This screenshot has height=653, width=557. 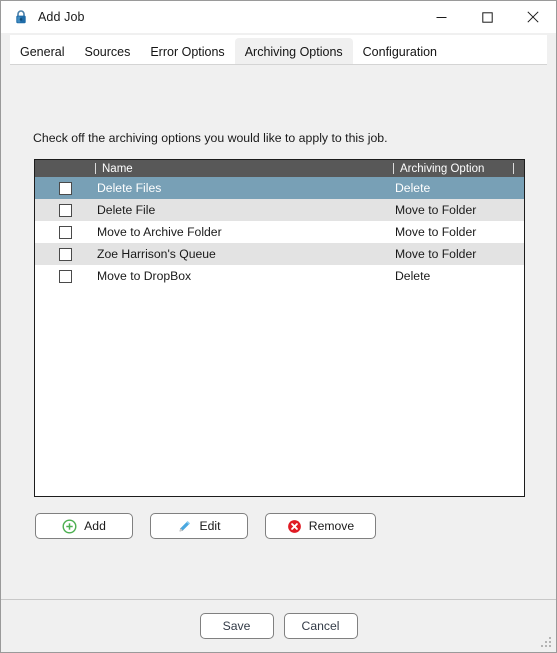 I want to click on column-header-name: Name, so click(x=114, y=168).